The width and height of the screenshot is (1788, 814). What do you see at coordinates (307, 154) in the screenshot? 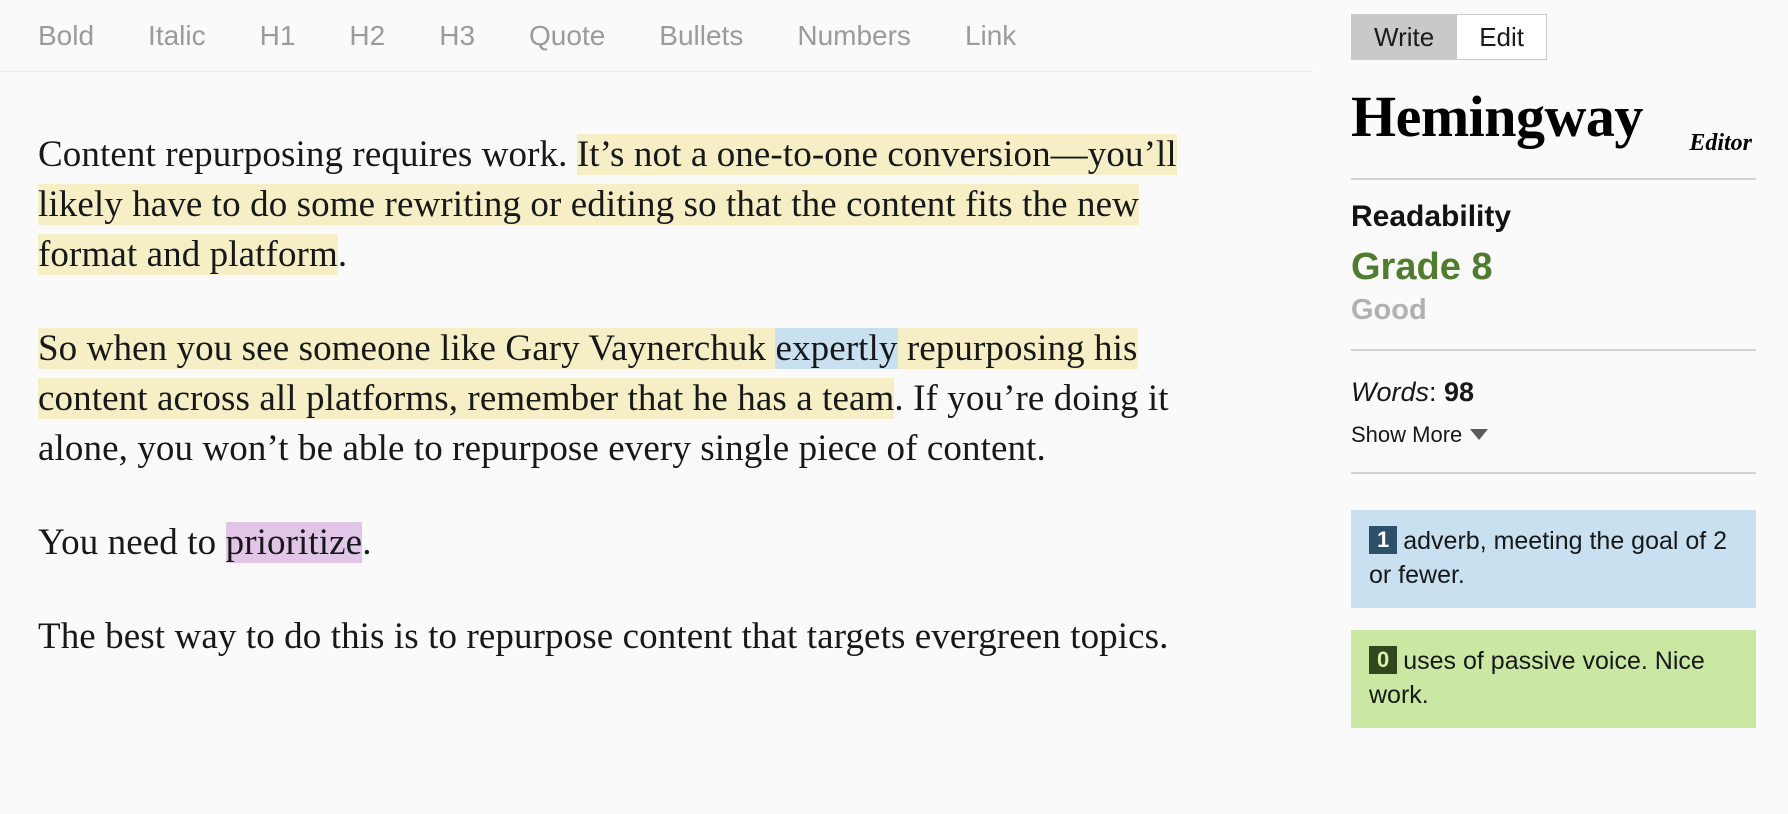
I see `text-run: Content repurposing requires work.` at bounding box center [307, 154].